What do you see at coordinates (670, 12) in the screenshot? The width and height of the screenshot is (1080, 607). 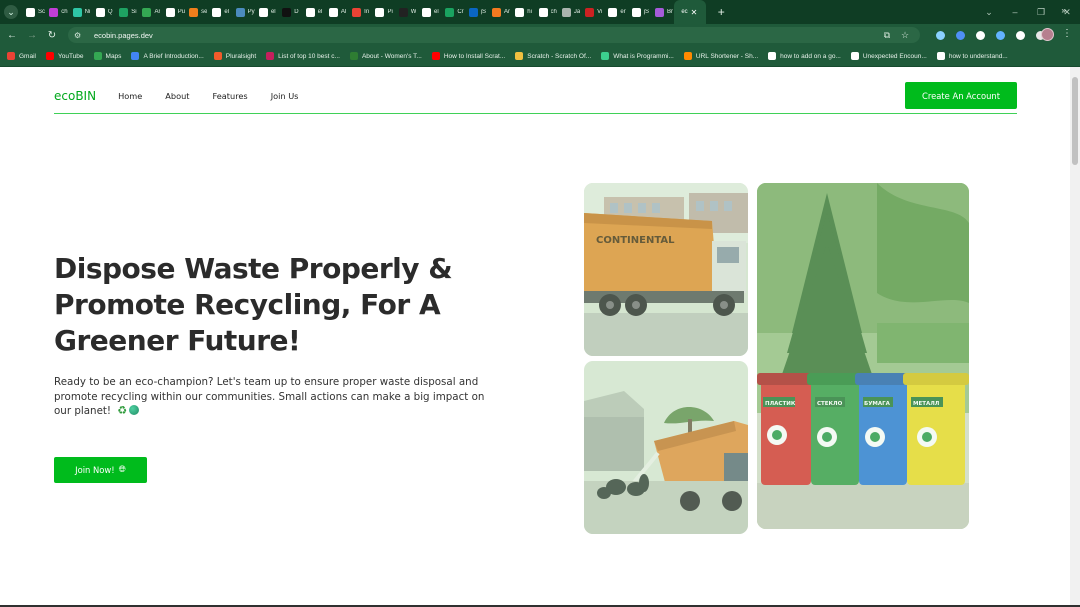 I see `tab-title: Br` at bounding box center [670, 12].